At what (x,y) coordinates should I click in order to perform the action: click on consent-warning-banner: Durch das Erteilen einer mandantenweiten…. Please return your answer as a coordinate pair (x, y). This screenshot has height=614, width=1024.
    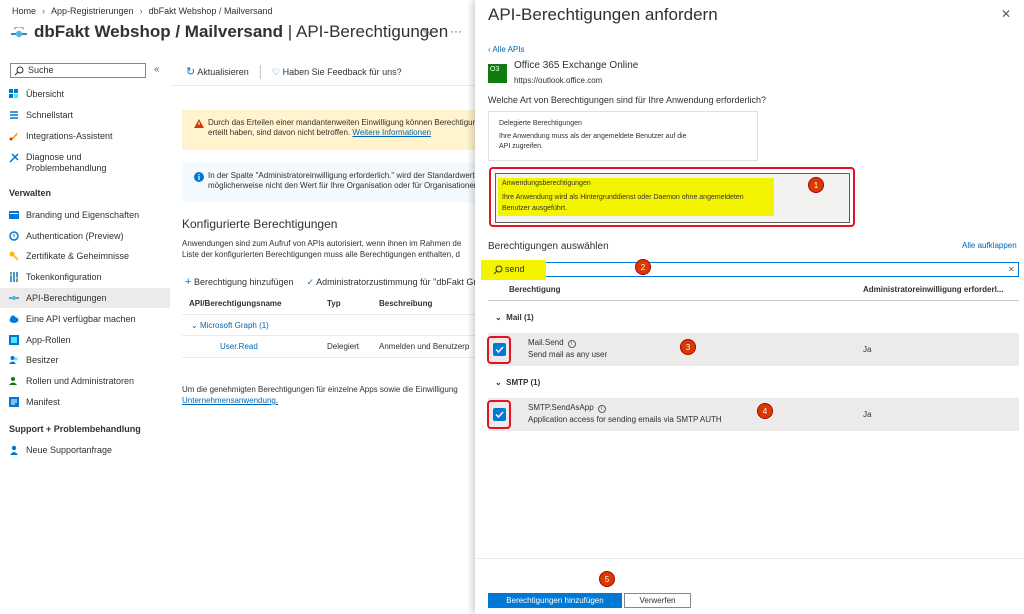
    Looking at the image, I should click on (328, 130).